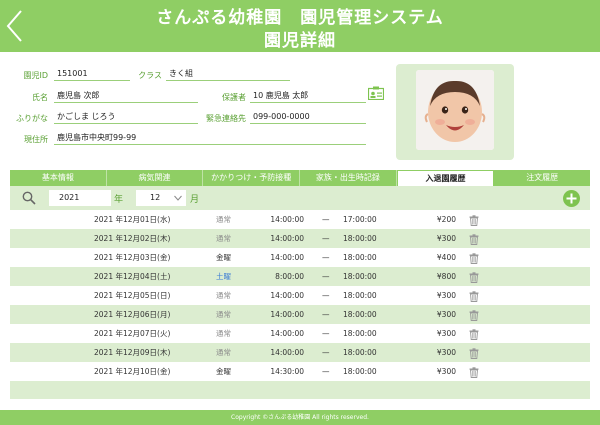  What do you see at coordinates (132, 352) in the screenshot?
I see `row-date: 2021 年12月09日(木)` at bounding box center [132, 352].